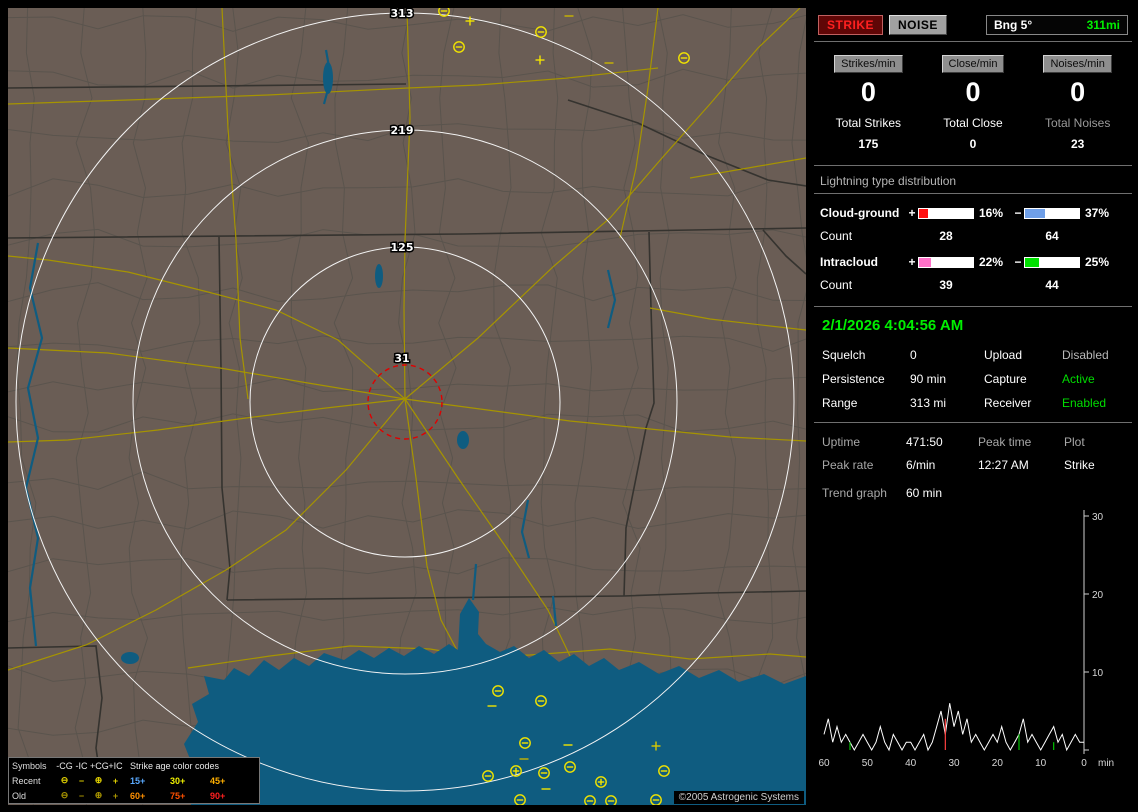 The image size is (1138, 812). What do you see at coordinates (851, 25) in the screenshot?
I see `strike-mode-button: STRIKE` at bounding box center [851, 25].